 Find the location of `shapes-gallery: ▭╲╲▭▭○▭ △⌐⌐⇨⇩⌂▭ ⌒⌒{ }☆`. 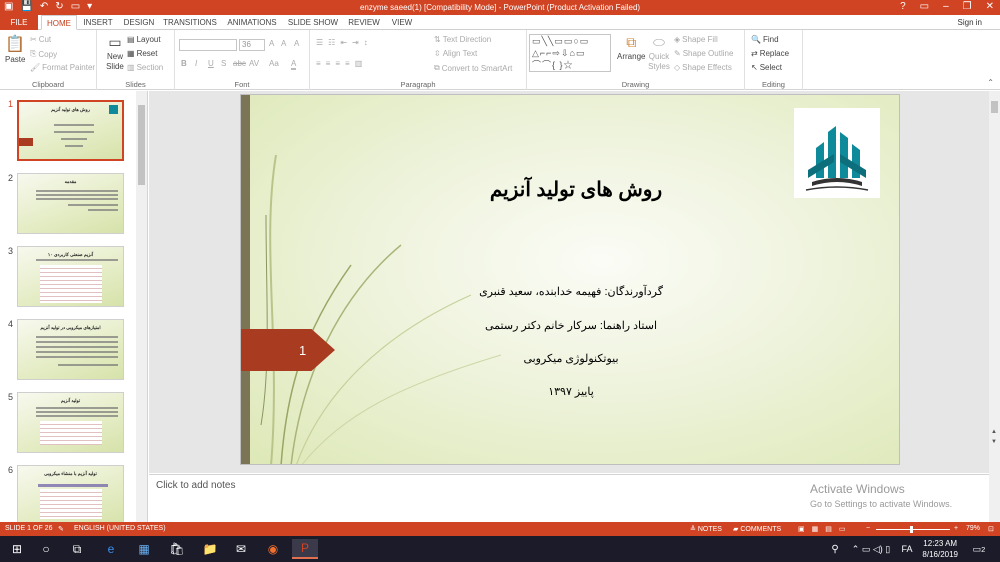

shapes-gallery: ▭╲╲▭▭○▭ △⌐⌐⇨⇩⌂▭ ⌒⌒{ }☆ is located at coordinates (570, 53).